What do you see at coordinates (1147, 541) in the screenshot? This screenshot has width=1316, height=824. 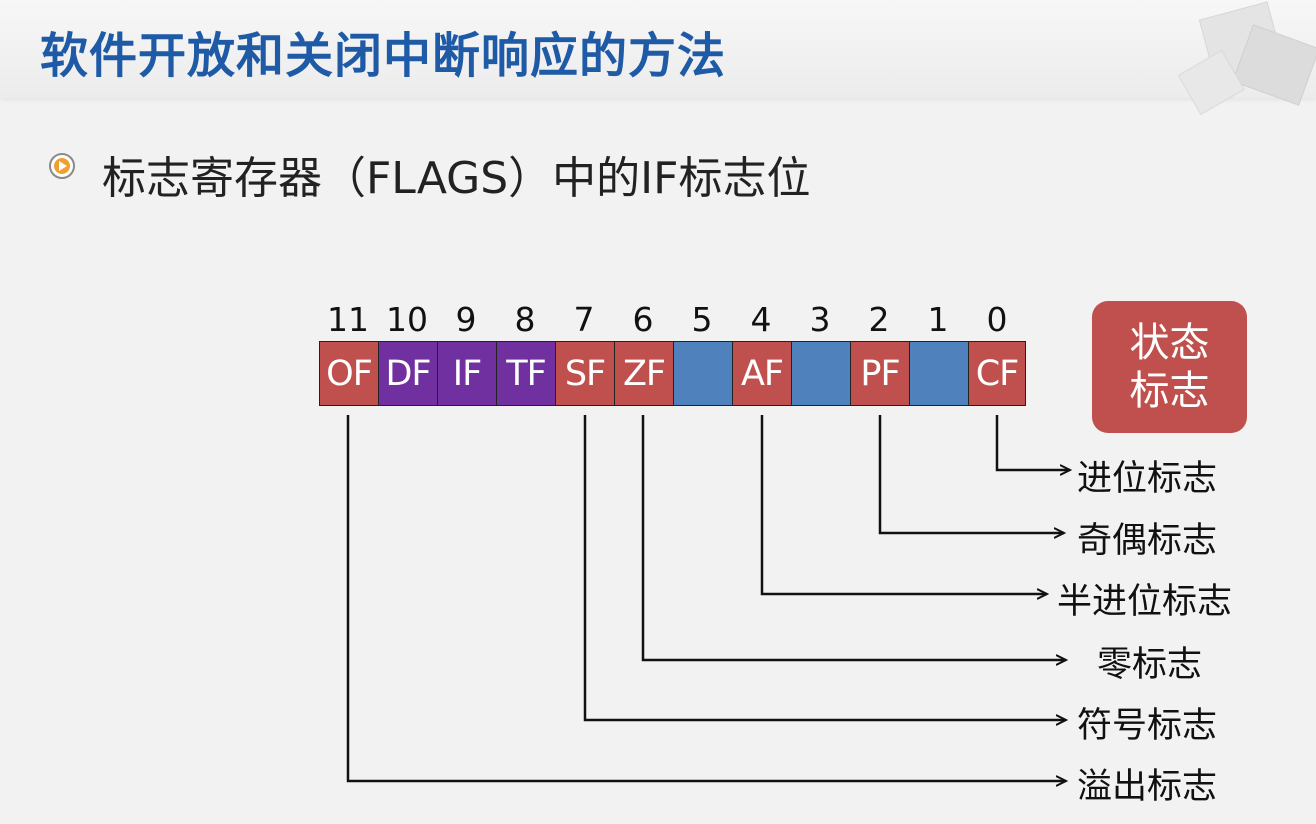 I see `label-parity-flag: 奇偶标志` at bounding box center [1147, 541].